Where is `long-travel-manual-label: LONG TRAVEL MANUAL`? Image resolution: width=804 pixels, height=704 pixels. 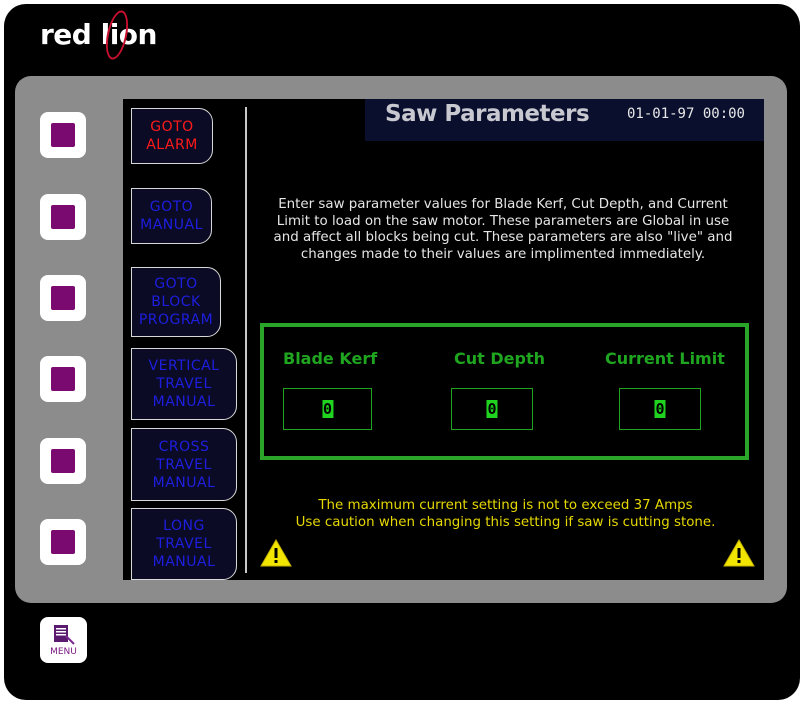 long-travel-manual-label: LONG TRAVEL MANUAL is located at coordinates (184, 544).